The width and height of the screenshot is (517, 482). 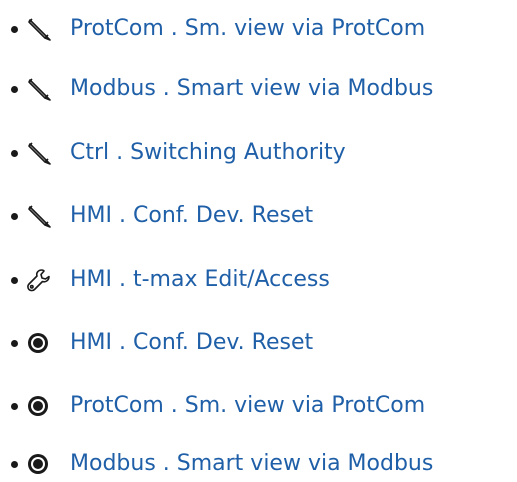 What do you see at coordinates (208, 153) in the screenshot?
I see `link-ctrl-switching-authority: Ctrl . Switching Authority` at bounding box center [208, 153].